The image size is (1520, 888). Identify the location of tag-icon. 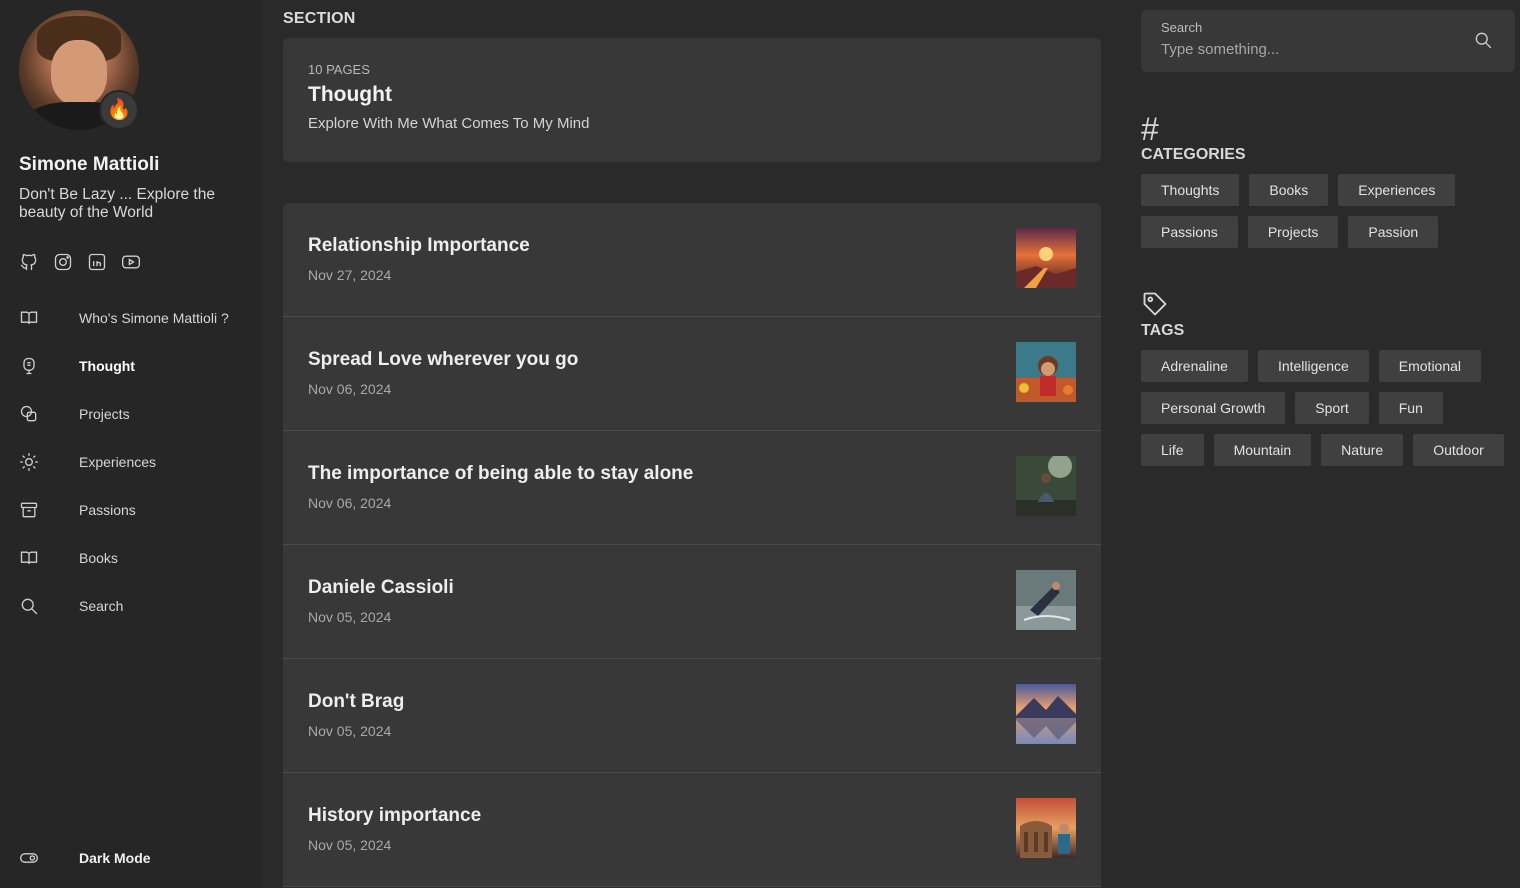
(1328, 305).